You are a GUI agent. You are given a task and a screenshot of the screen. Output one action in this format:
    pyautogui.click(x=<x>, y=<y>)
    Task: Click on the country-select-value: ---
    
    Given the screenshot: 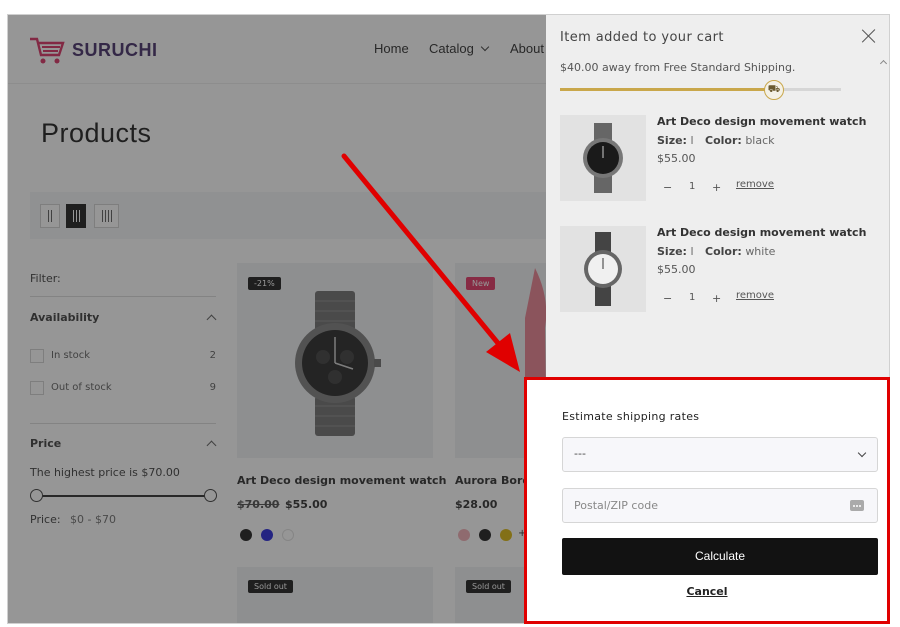 What is the action you would take?
    pyautogui.click(x=580, y=453)
    